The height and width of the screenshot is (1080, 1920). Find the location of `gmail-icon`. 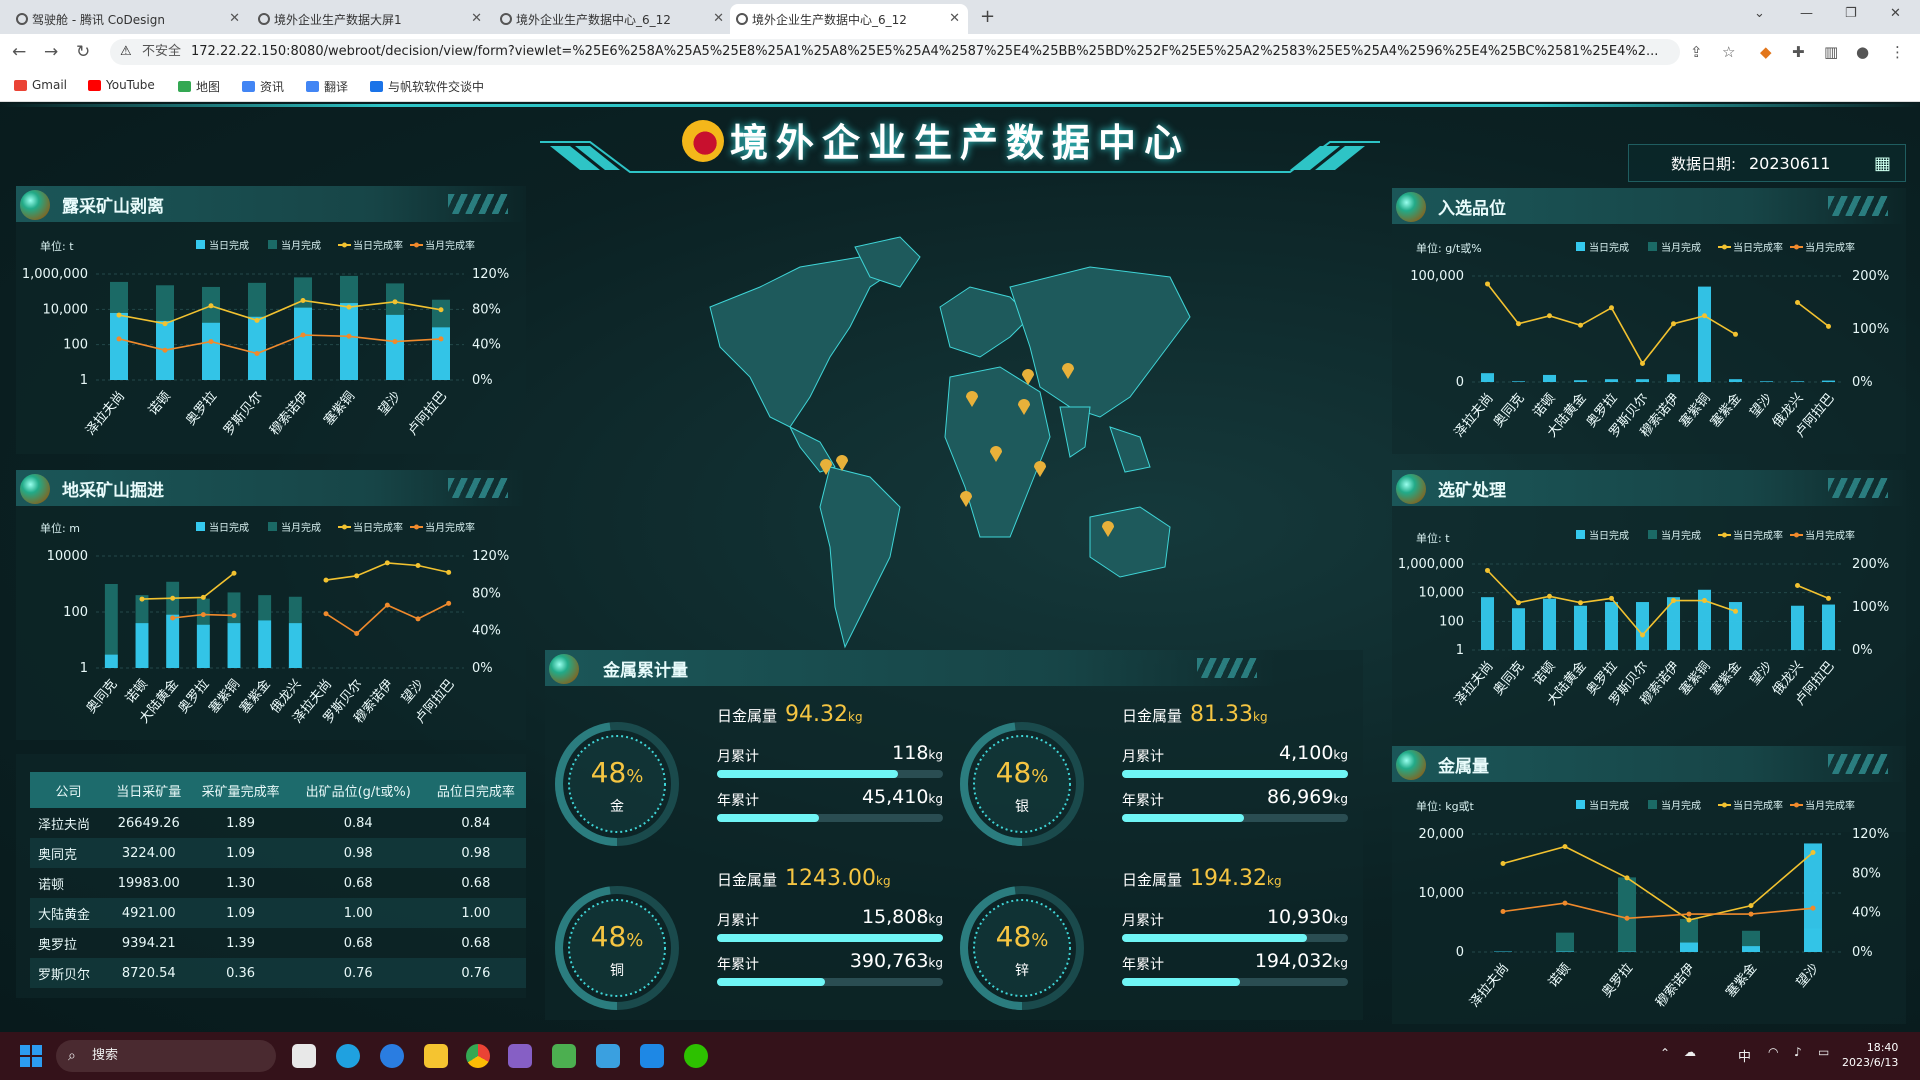

gmail-icon is located at coordinates (20, 85).